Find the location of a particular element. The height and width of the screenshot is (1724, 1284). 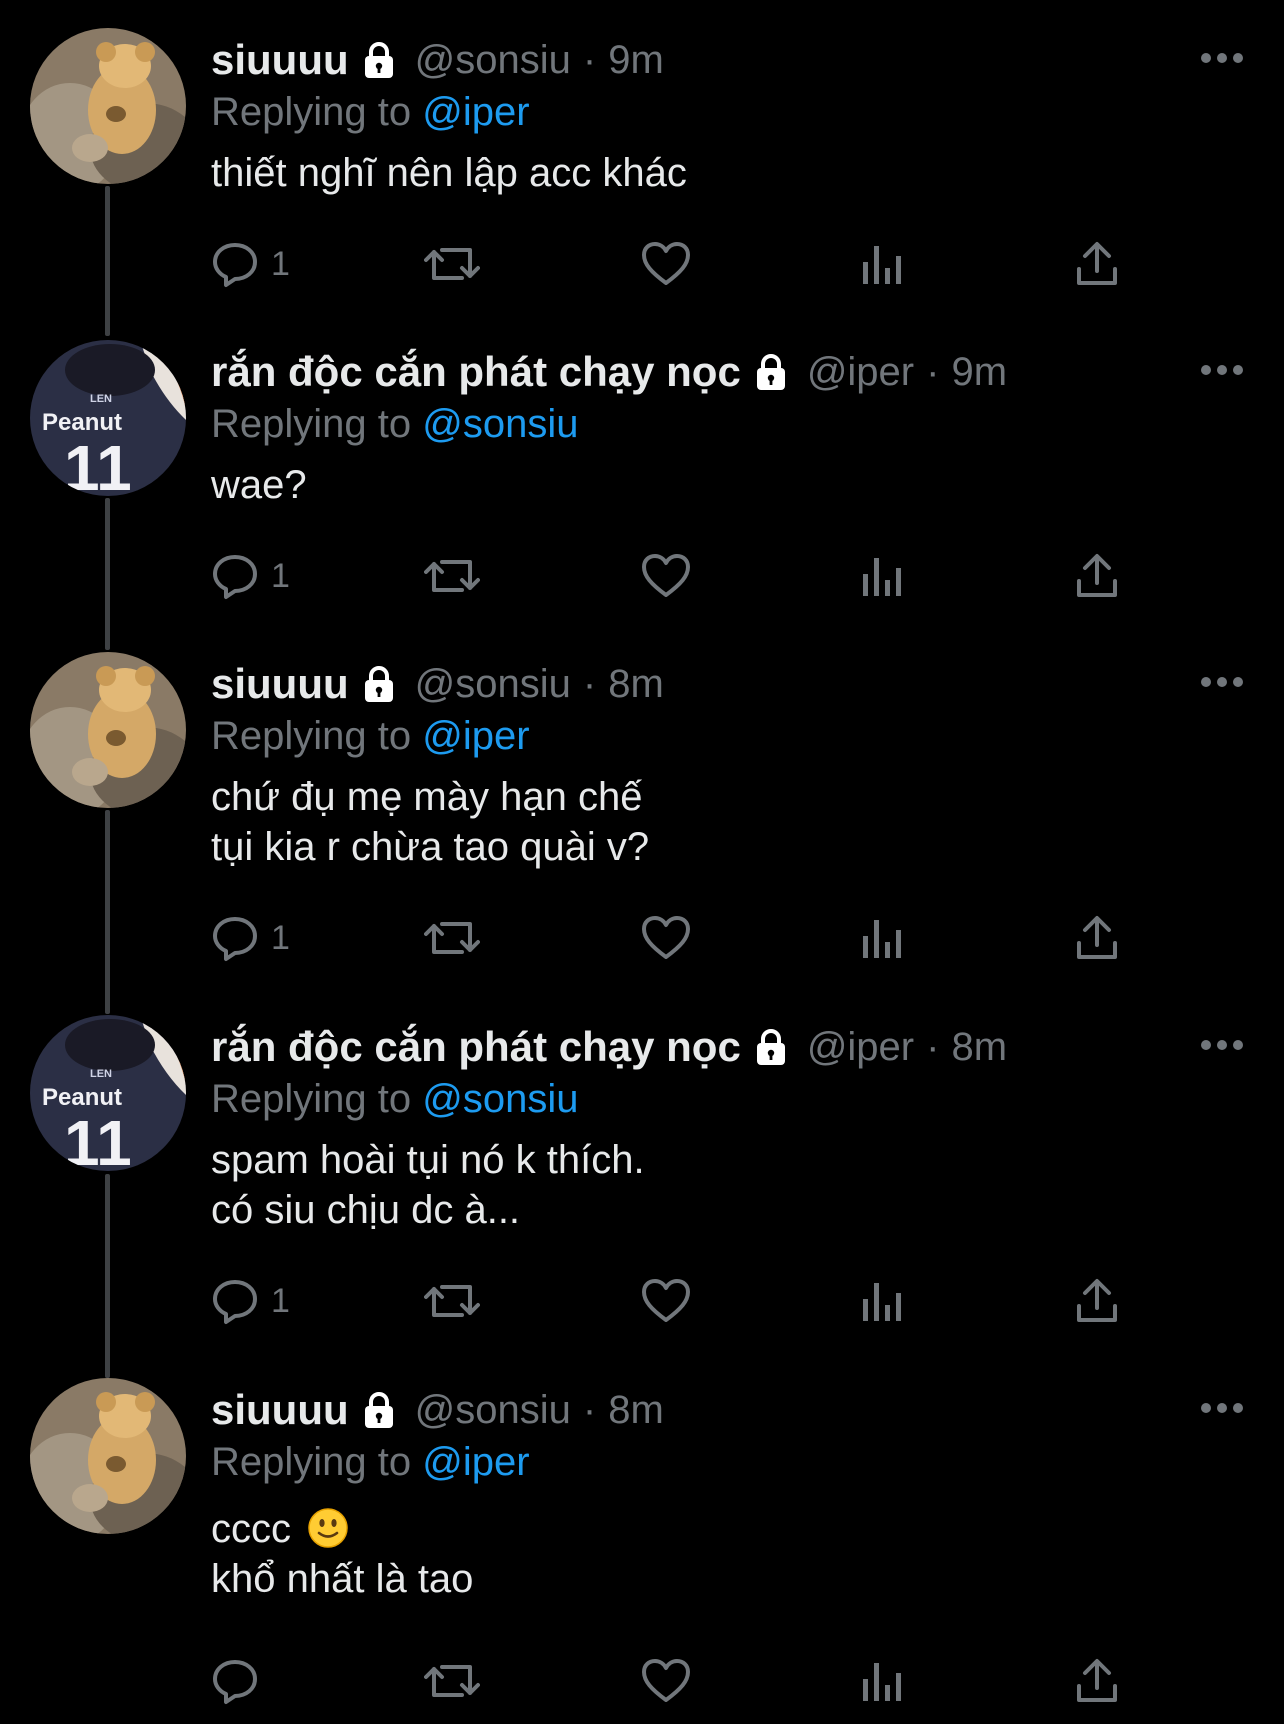

tweet-text-line: tụi kia r chừa tao quài v? is located at coordinates (430, 847).